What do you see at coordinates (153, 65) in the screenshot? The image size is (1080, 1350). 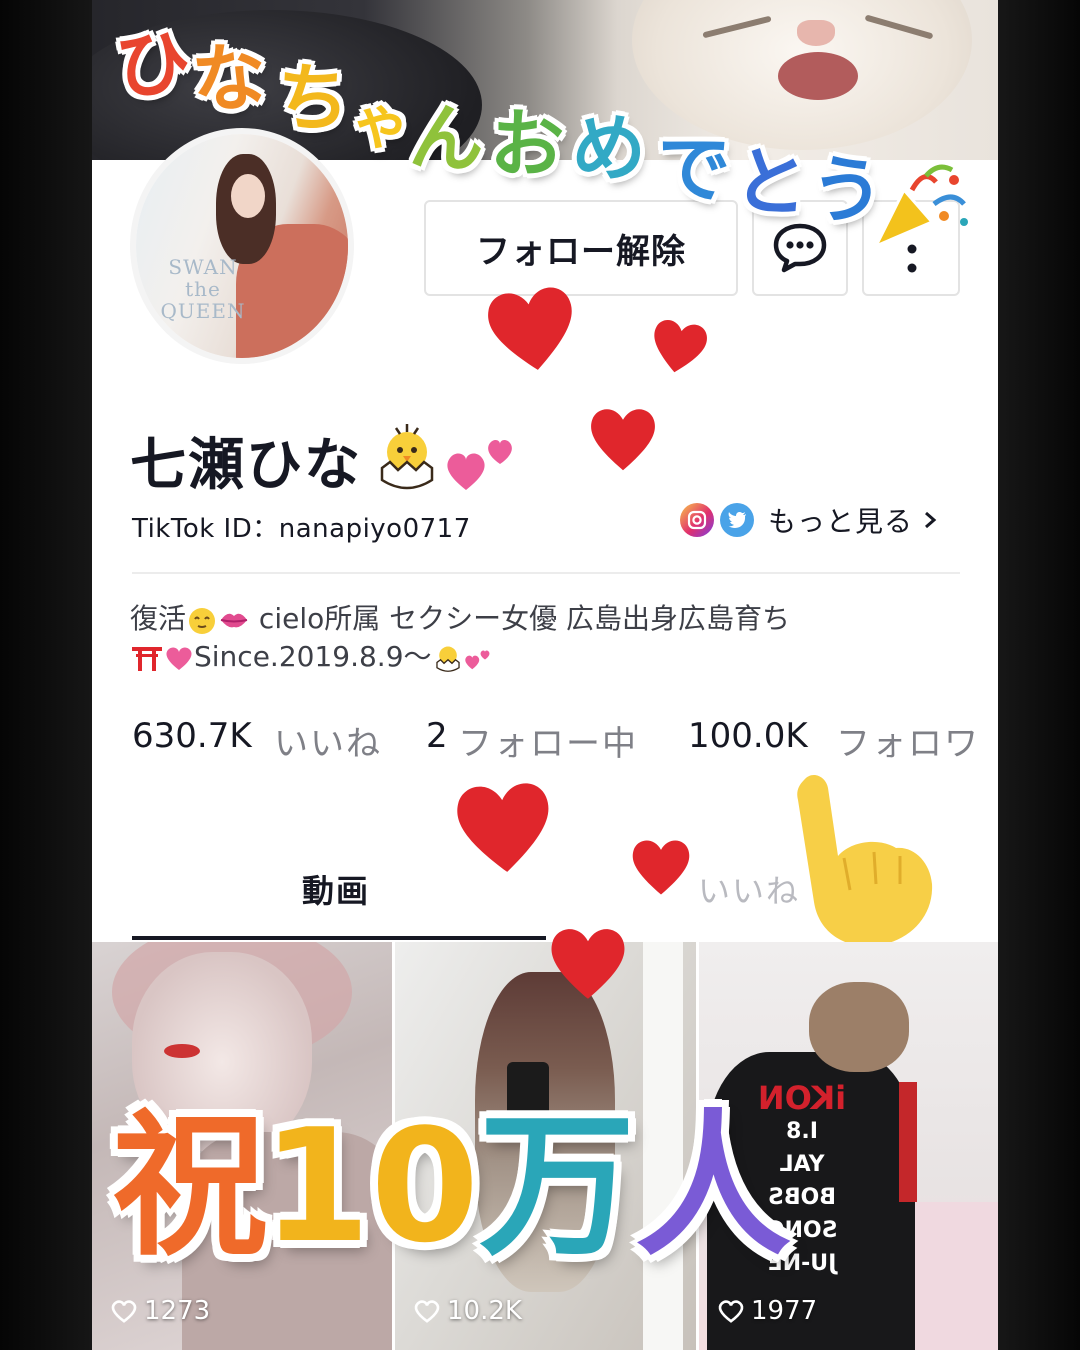 I see `overlay-char: ひ` at bounding box center [153, 65].